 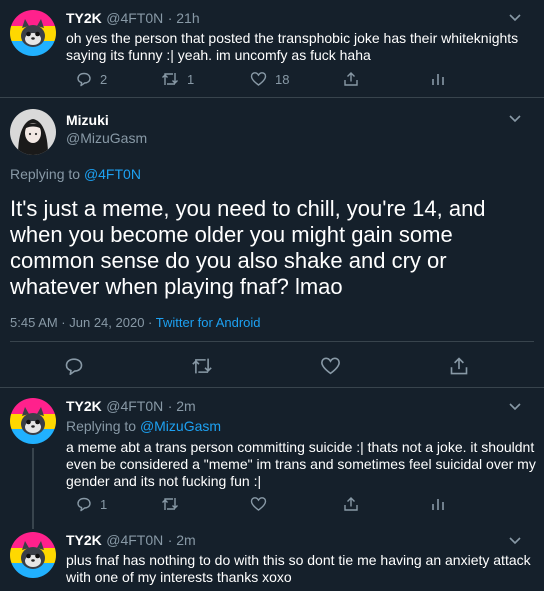 What do you see at coordinates (106, 129) in the screenshot?
I see `tweet-header: Mizuki @MizuGasm` at bounding box center [106, 129].